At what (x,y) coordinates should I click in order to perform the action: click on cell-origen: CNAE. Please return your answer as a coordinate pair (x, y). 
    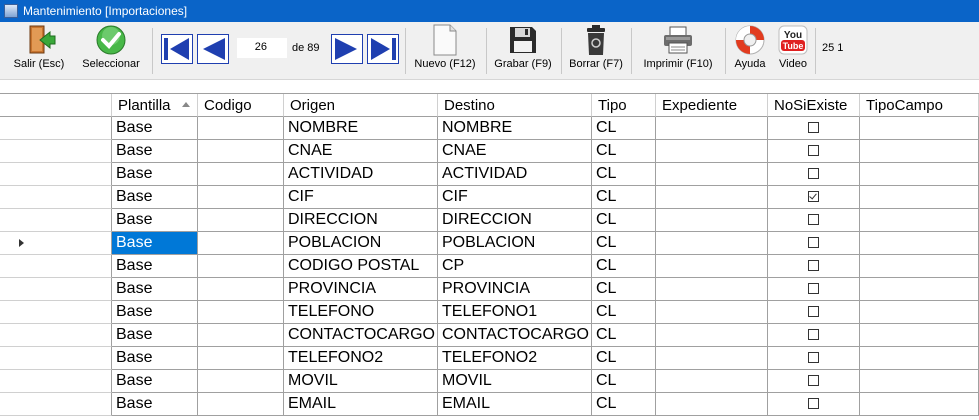
    Looking at the image, I should click on (361, 151).